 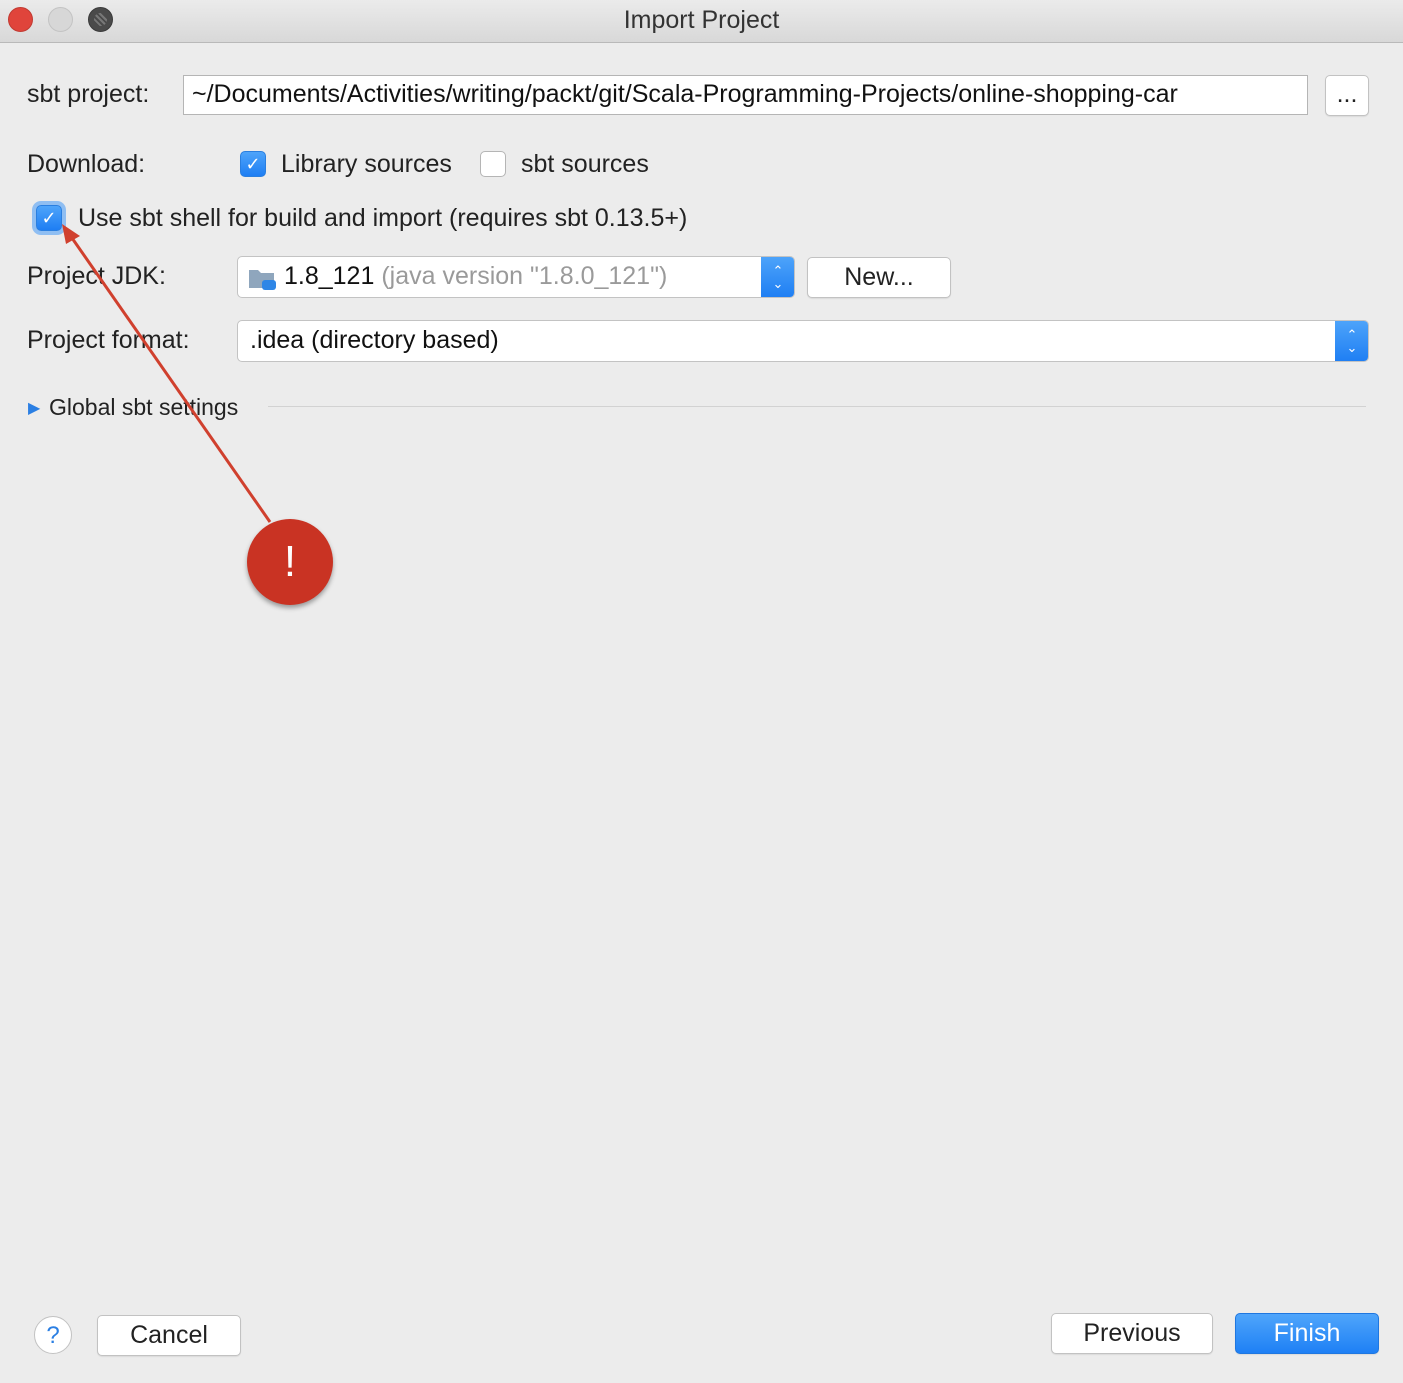 I want to click on annotation-arrow, so click(x=167, y=373).